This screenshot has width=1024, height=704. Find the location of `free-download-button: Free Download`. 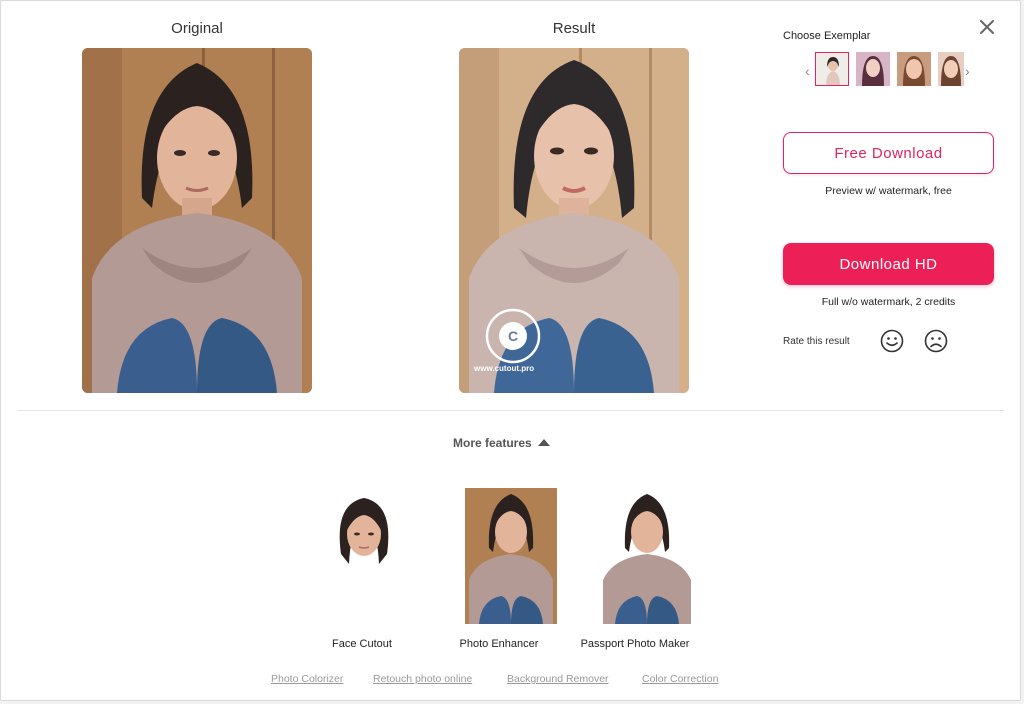

free-download-button: Free Download is located at coordinates (888, 153).